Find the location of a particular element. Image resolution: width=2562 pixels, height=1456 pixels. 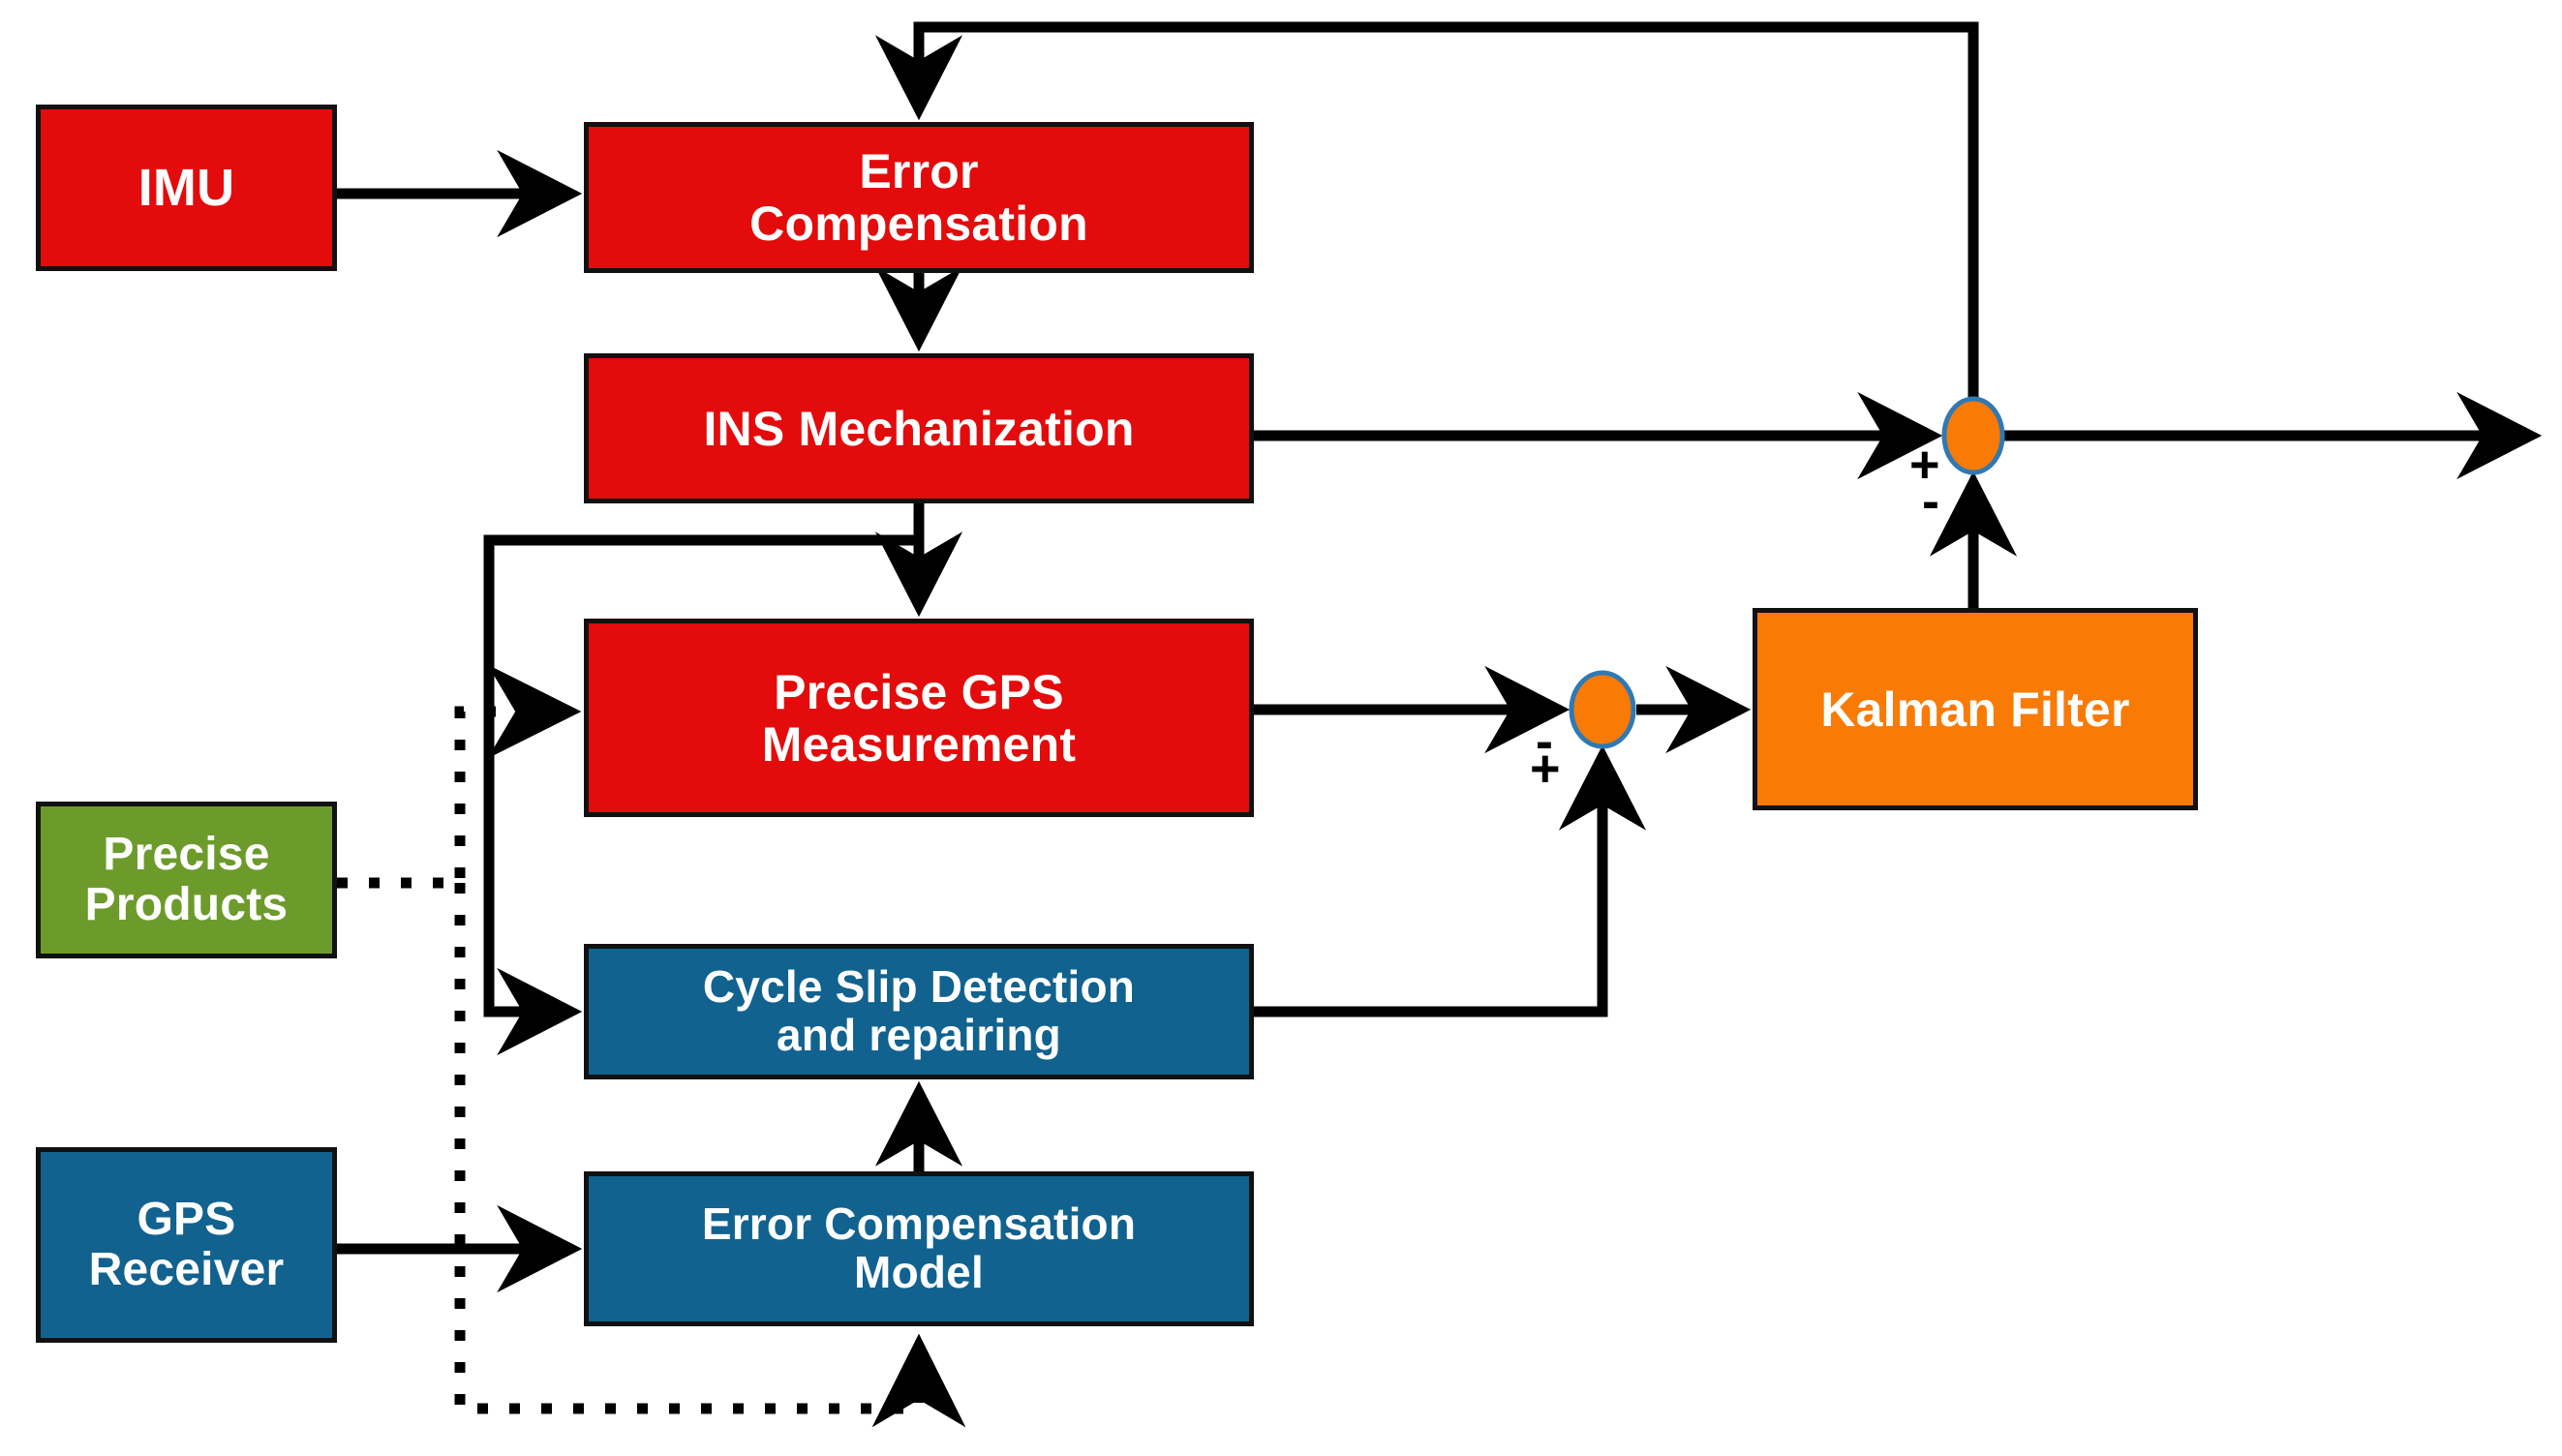

node-cycle-slip-detection: Cycle Slip Detection and repairing is located at coordinates (919, 1012).